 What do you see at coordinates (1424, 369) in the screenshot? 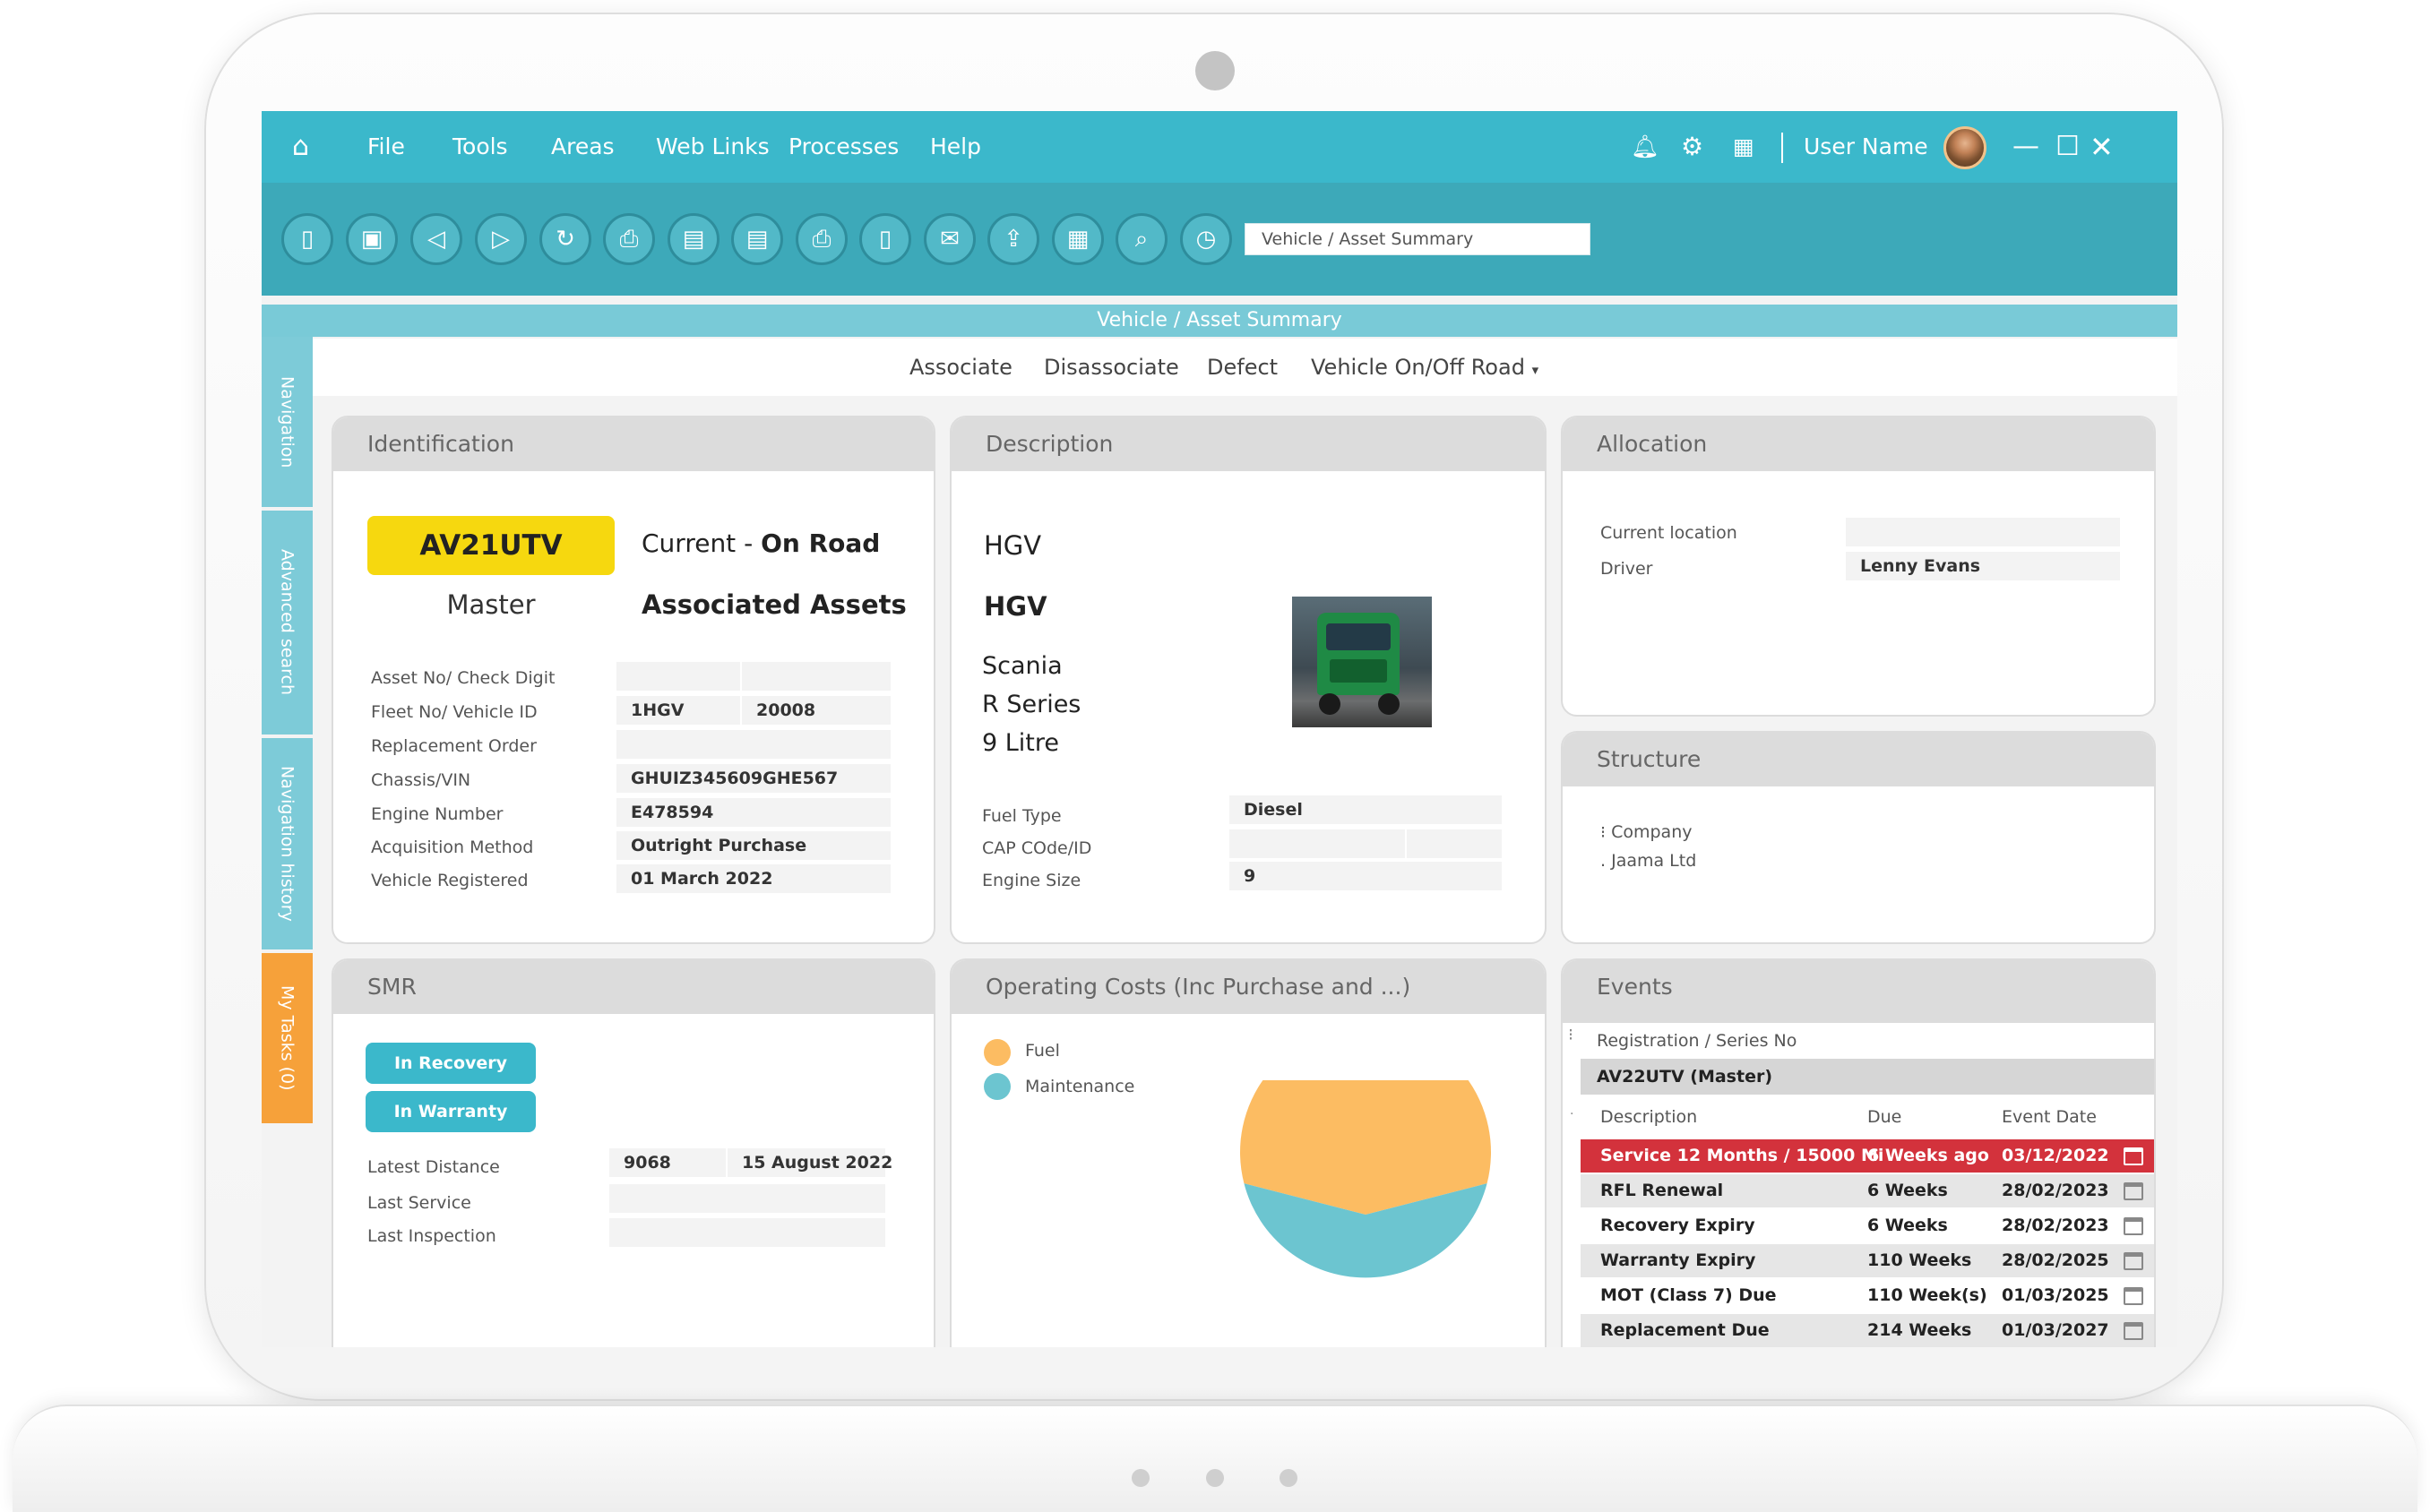
I see `vehicle-on-off-road-dropdown: Vehicle On/Off Road ▾` at bounding box center [1424, 369].